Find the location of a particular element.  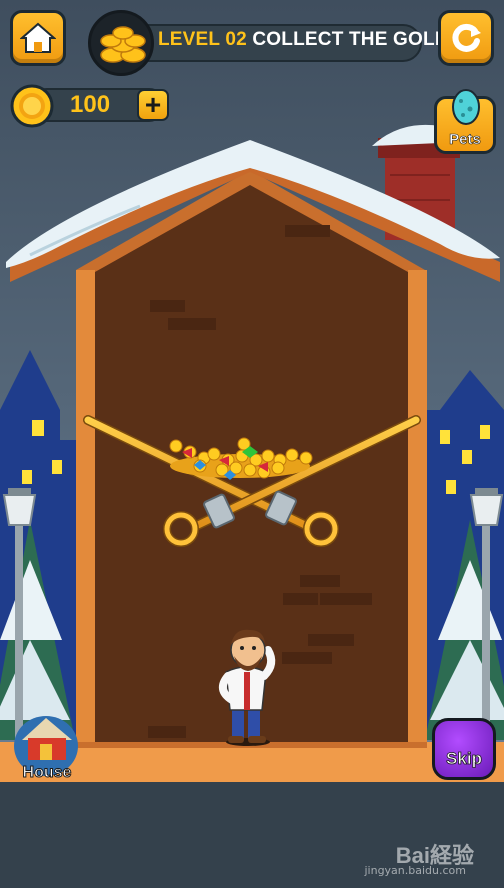

coin-count: 100 is located at coordinates (90, 104).